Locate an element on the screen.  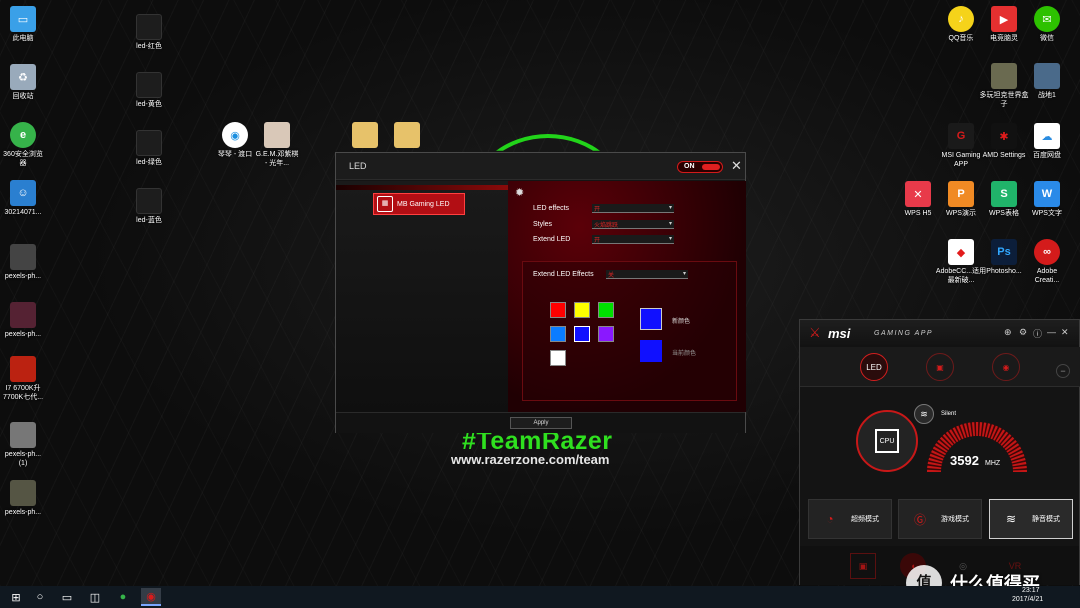
oc-mode-label: 超频模式 is located at coordinates (865, 519).